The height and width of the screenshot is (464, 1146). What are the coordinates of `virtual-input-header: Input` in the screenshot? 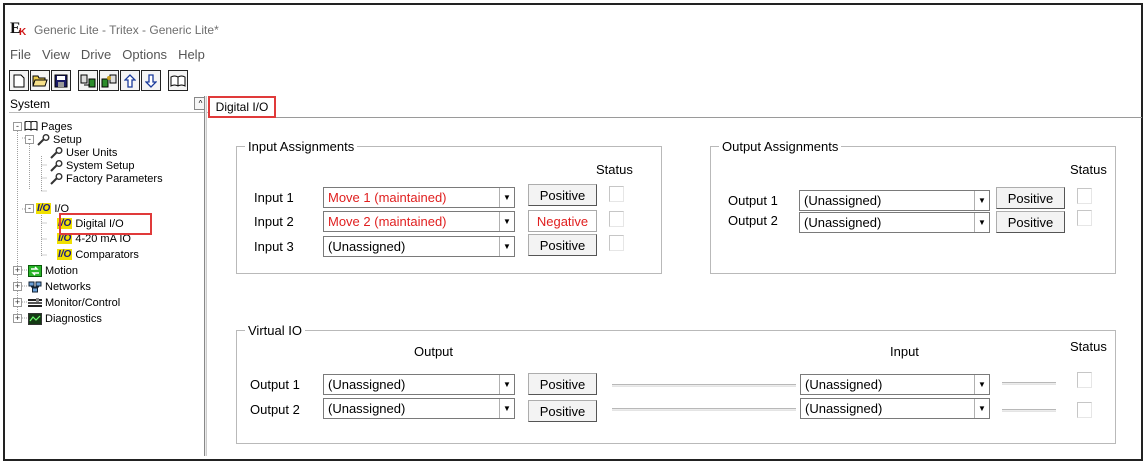 It's located at (904, 351).